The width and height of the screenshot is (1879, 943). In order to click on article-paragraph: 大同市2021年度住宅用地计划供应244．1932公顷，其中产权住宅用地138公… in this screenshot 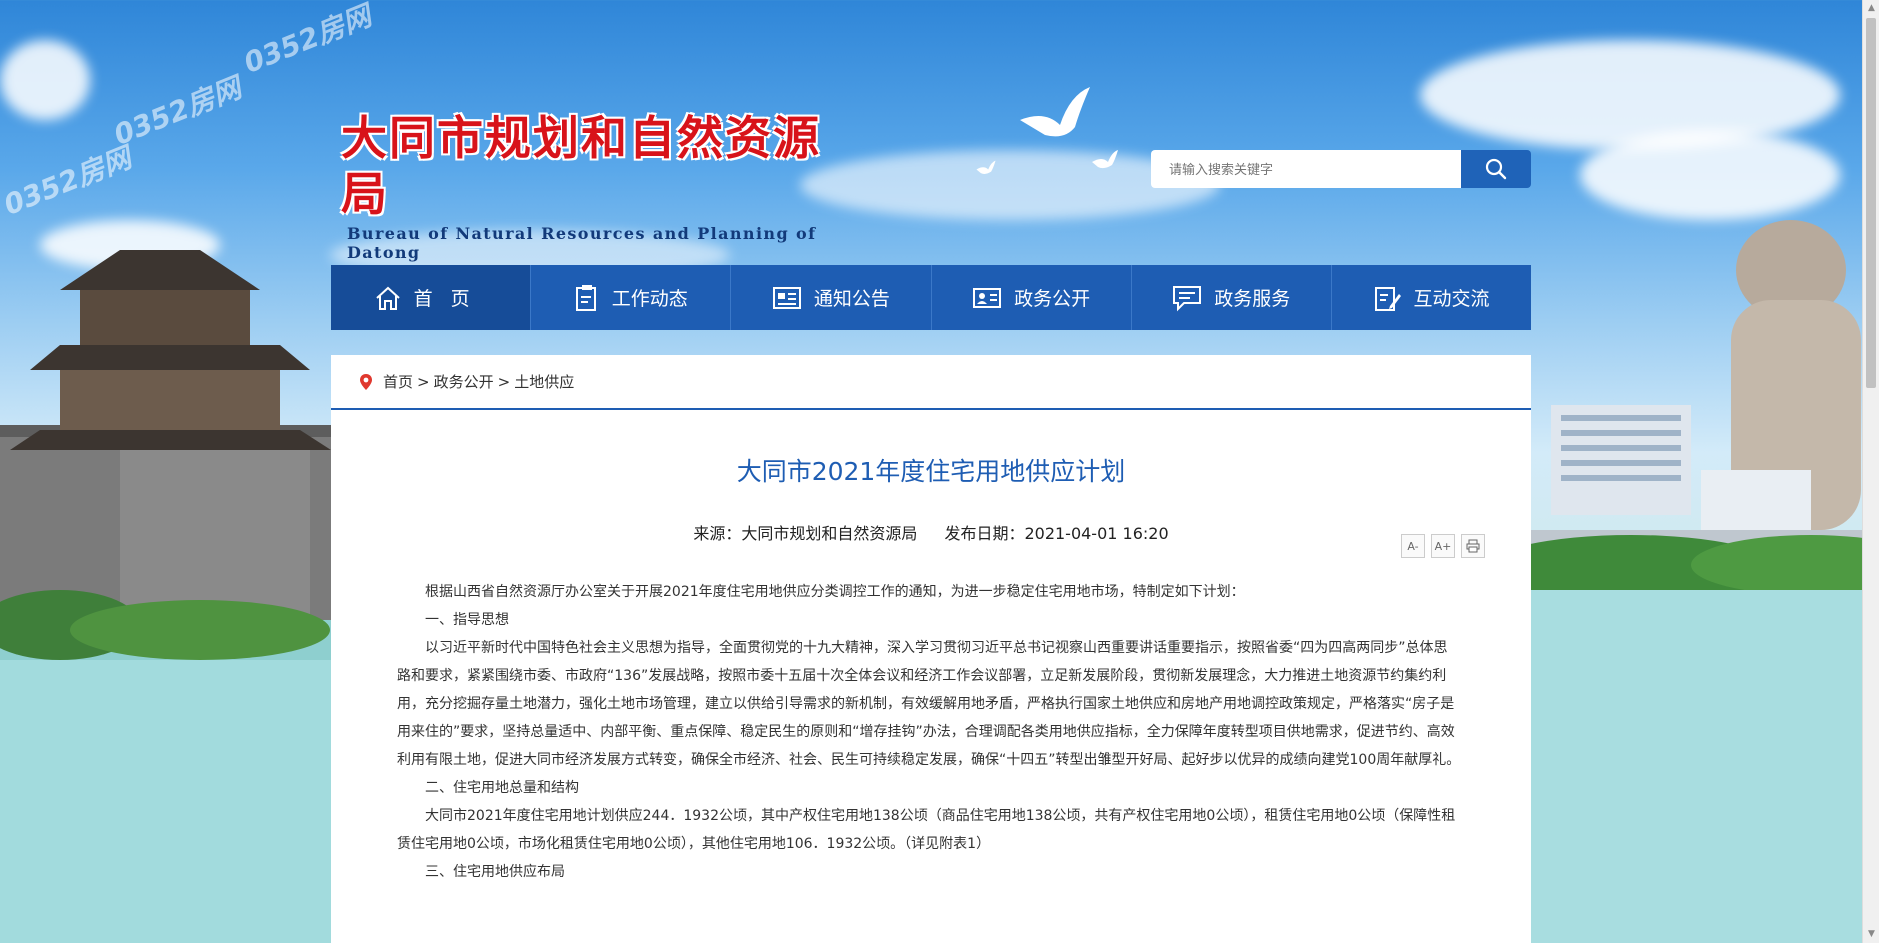, I will do `click(926, 830)`.